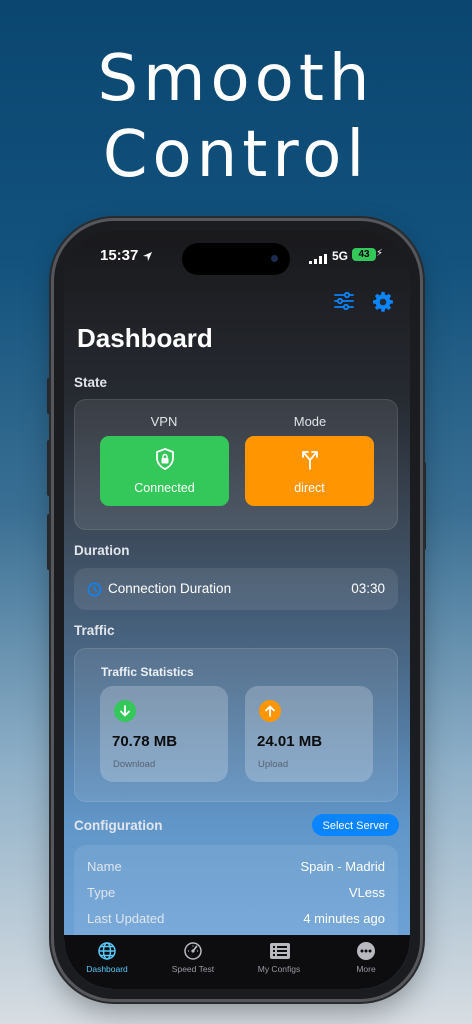 This screenshot has width=472, height=1024. What do you see at coordinates (279, 969) in the screenshot?
I see `tab-label: My Configs` at bounding box center [279, 969].